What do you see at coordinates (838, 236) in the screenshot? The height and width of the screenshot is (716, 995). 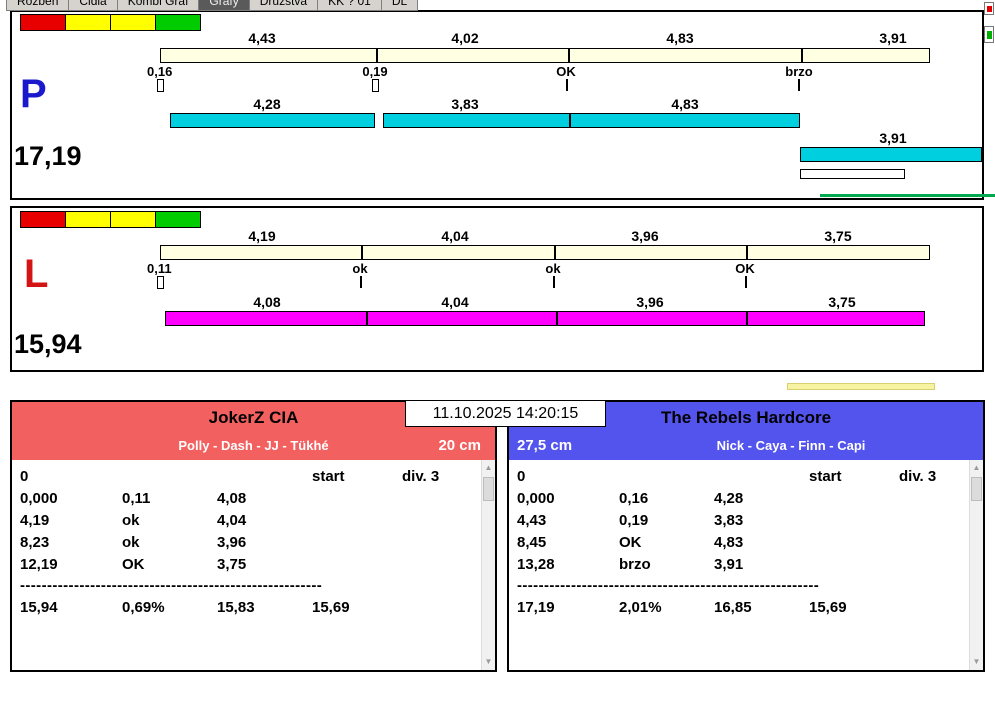 I see `lane-l-split-time: 3,75` at bounding box center [838, 236].